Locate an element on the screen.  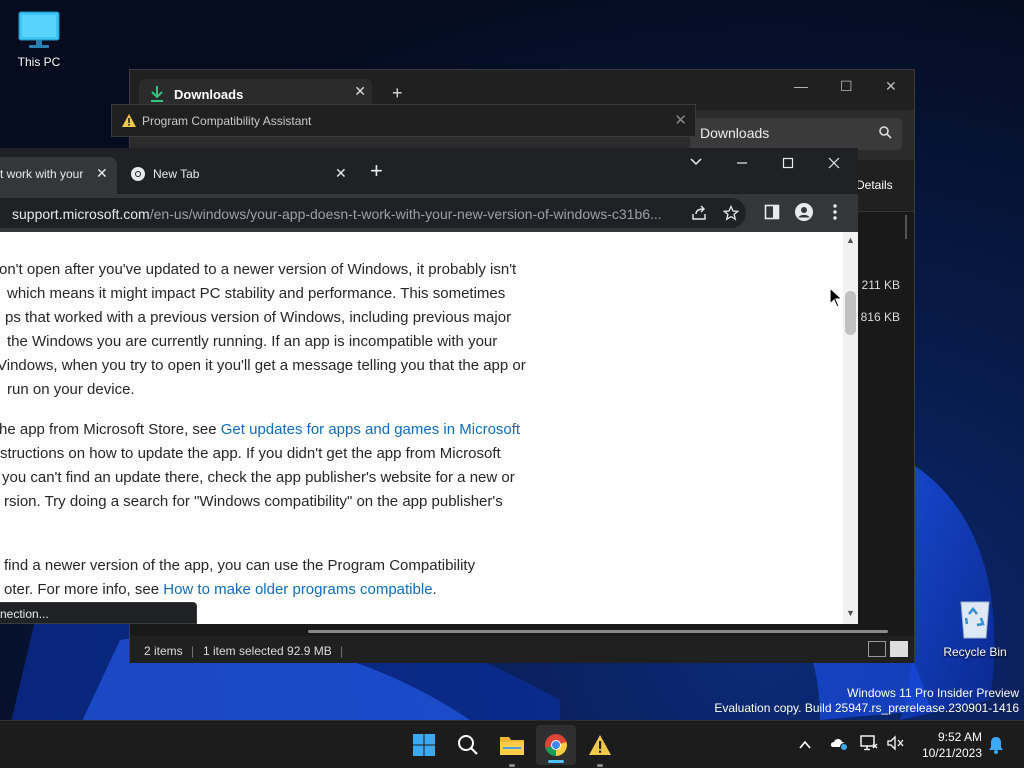
file-explorer-taskbar-button is located at coordinates (512, 744).